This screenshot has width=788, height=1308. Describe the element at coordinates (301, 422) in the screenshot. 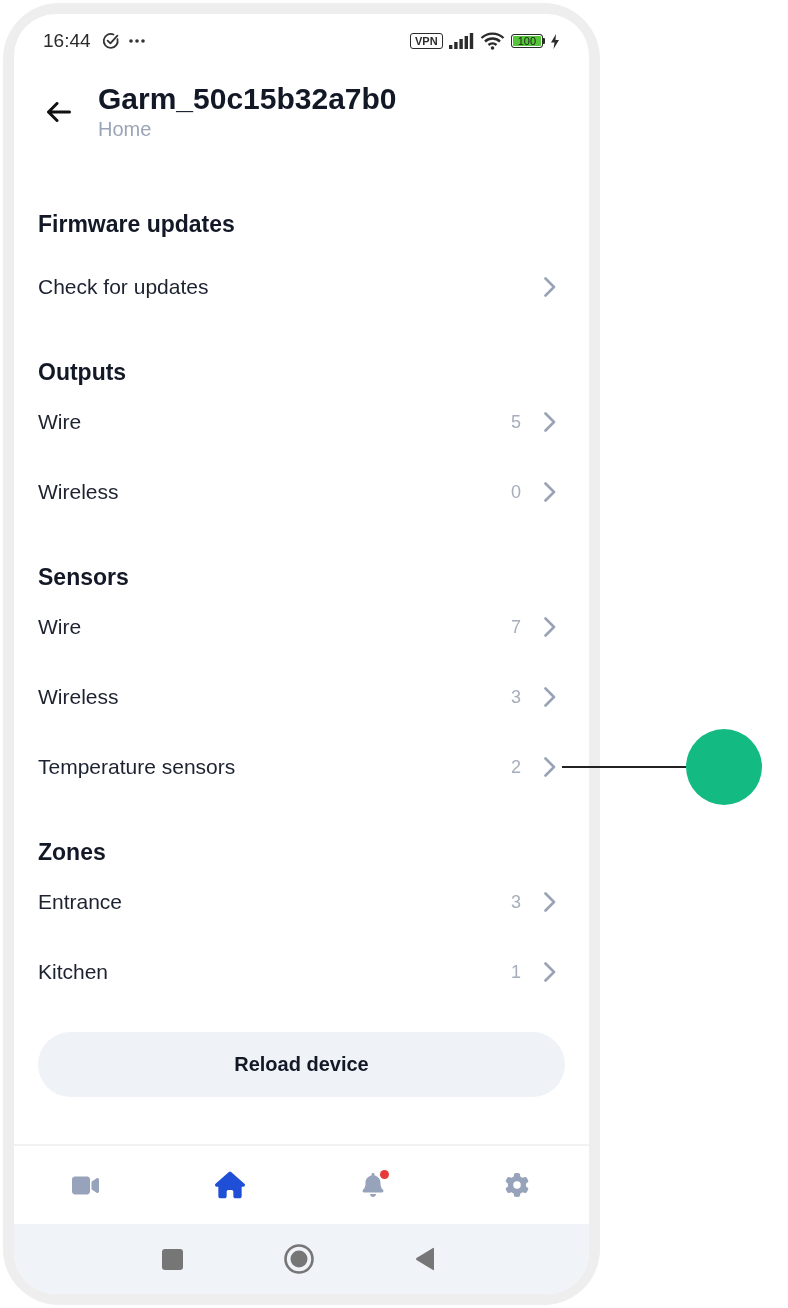

I see `list-item: Wire 5` at that location.